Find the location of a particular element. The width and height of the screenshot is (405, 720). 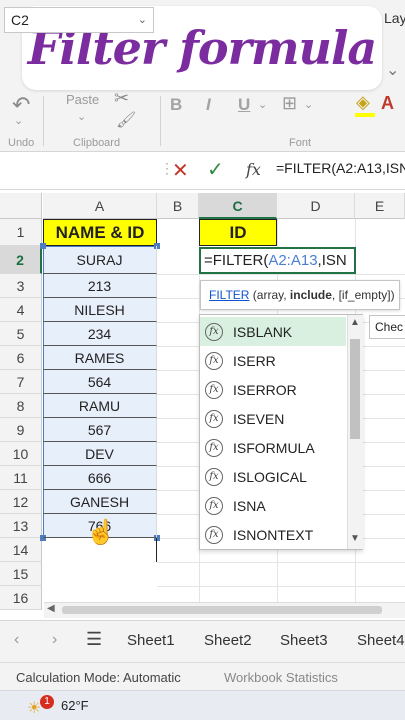

row-header: 11 is located at coordinates (21, 478).